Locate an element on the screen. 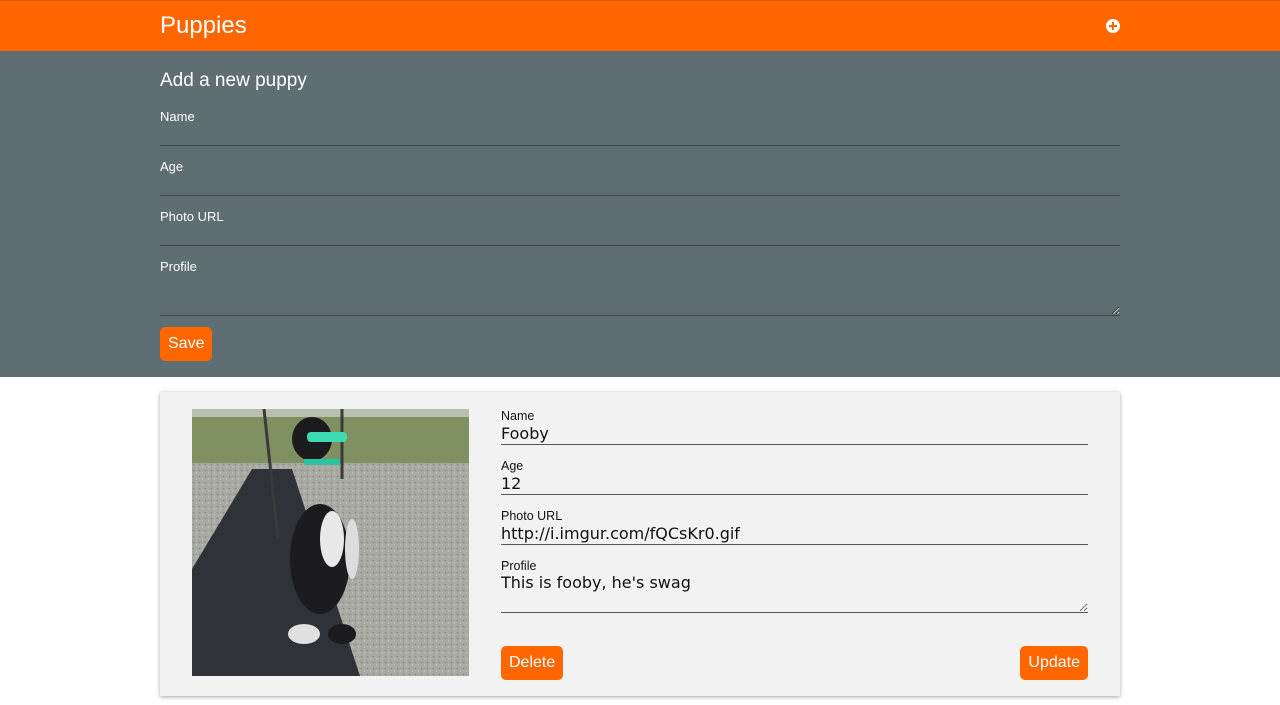  new-profile-textarea is located at coordinates (640, 296).